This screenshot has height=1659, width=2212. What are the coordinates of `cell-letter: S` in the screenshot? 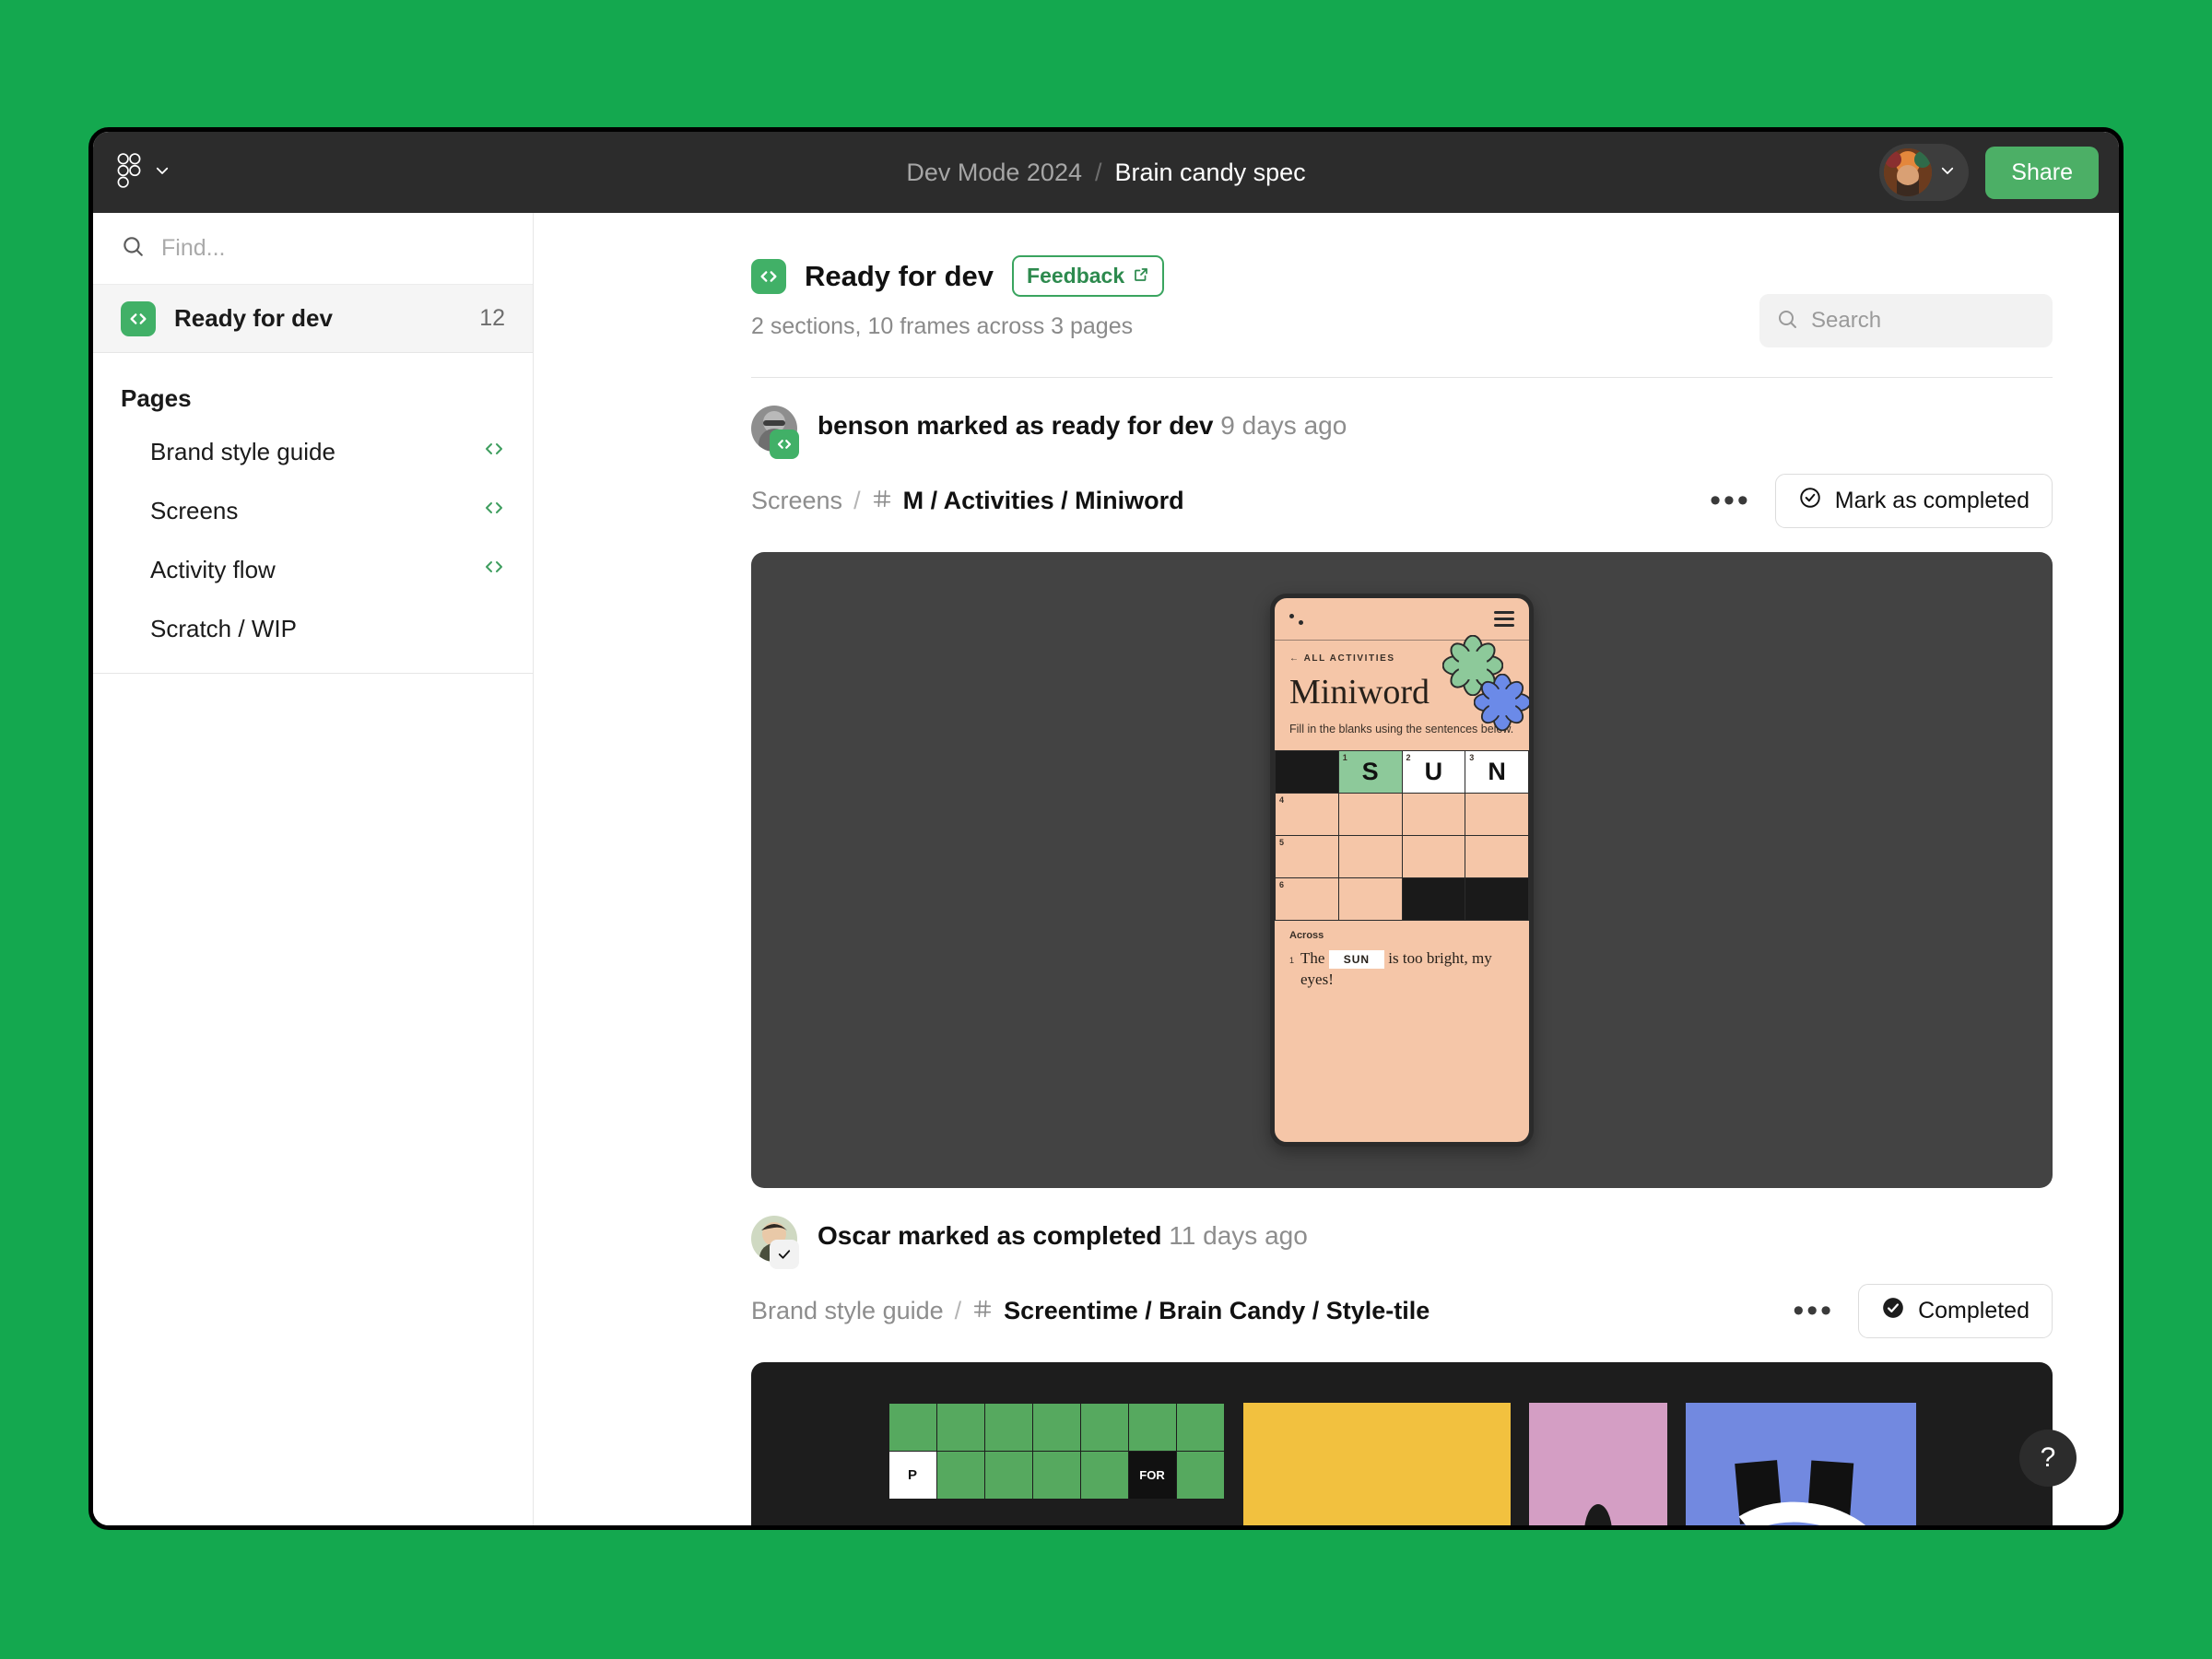 It's located at (1370, 772).